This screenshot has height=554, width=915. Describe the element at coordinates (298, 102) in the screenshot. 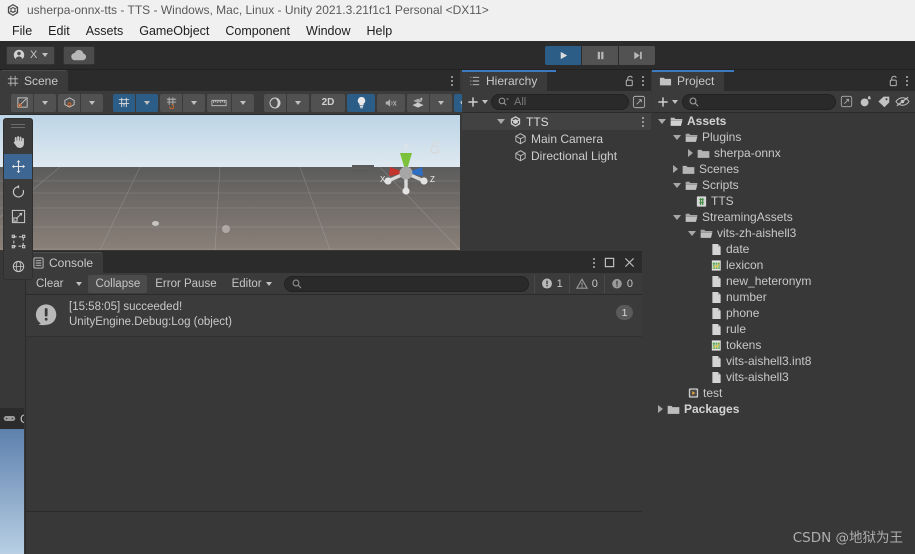

I see `skybox-dropdown` at that location.